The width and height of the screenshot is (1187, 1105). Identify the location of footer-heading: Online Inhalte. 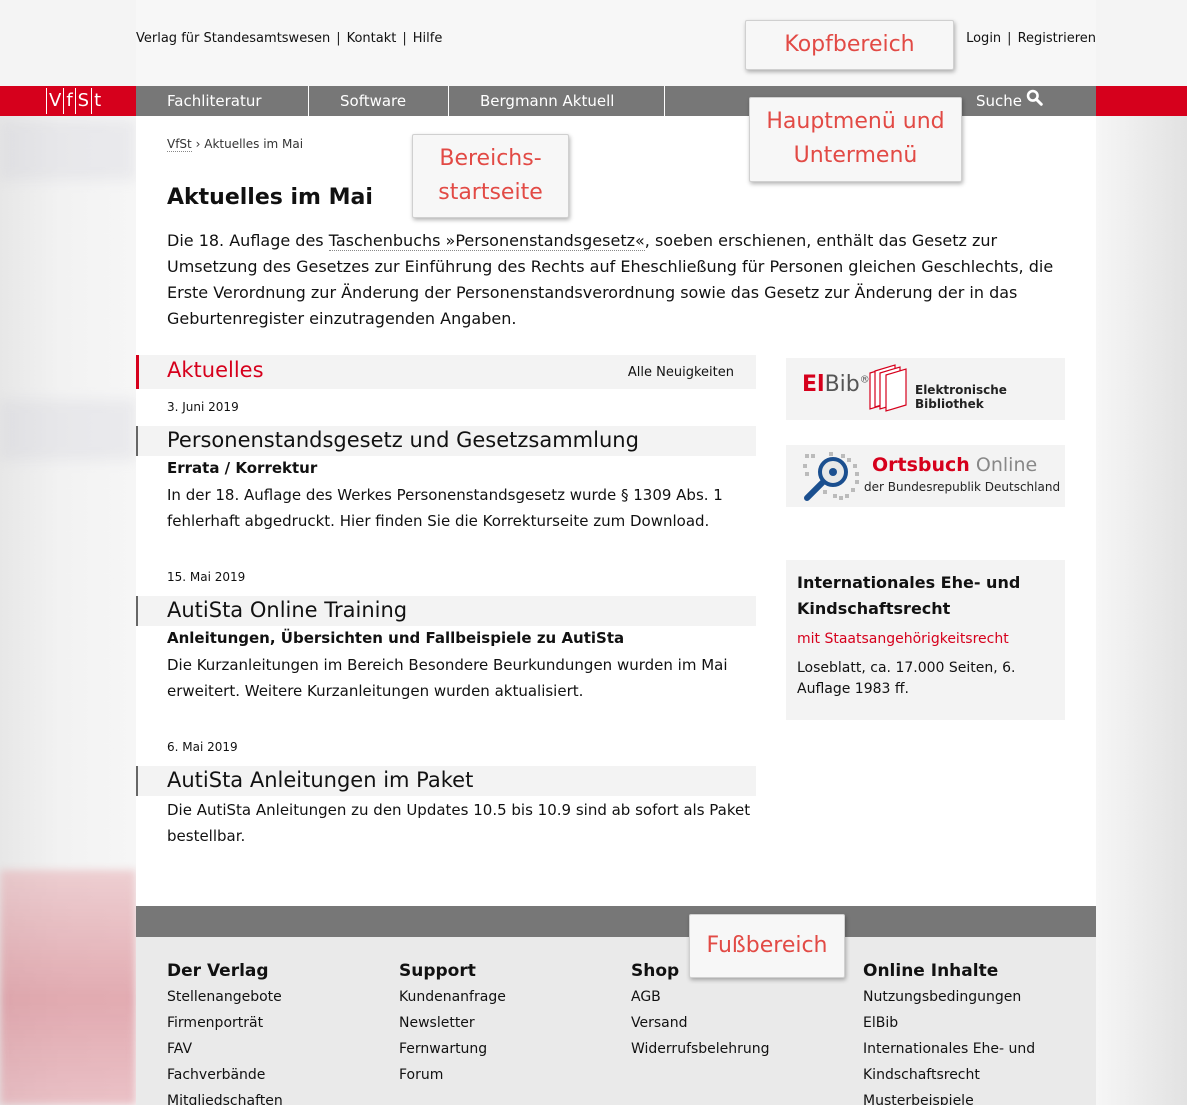
(931, 971).